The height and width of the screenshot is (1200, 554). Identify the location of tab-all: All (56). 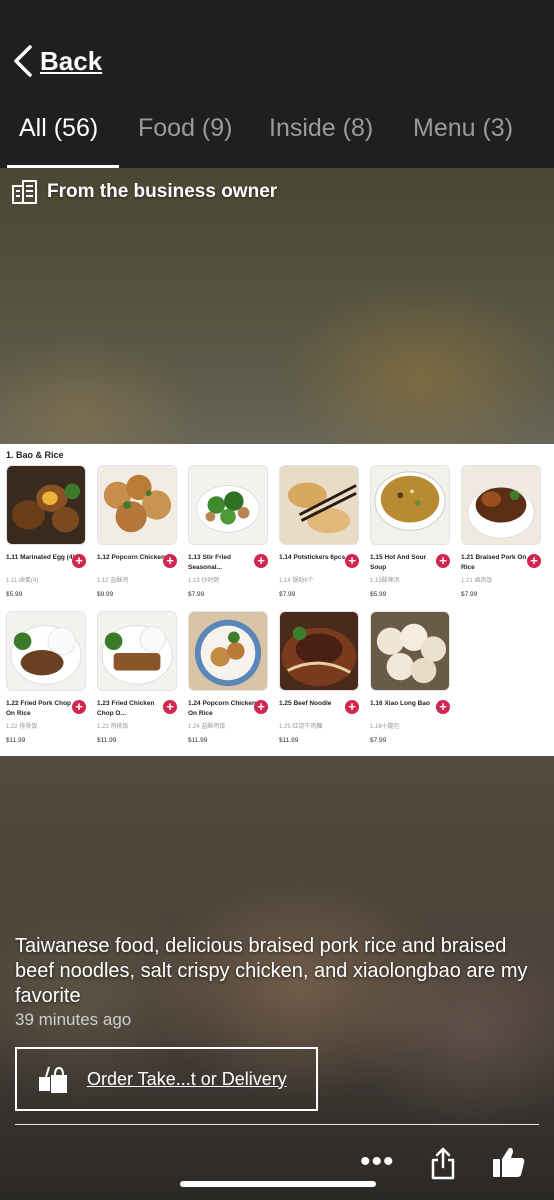
(58, 128).